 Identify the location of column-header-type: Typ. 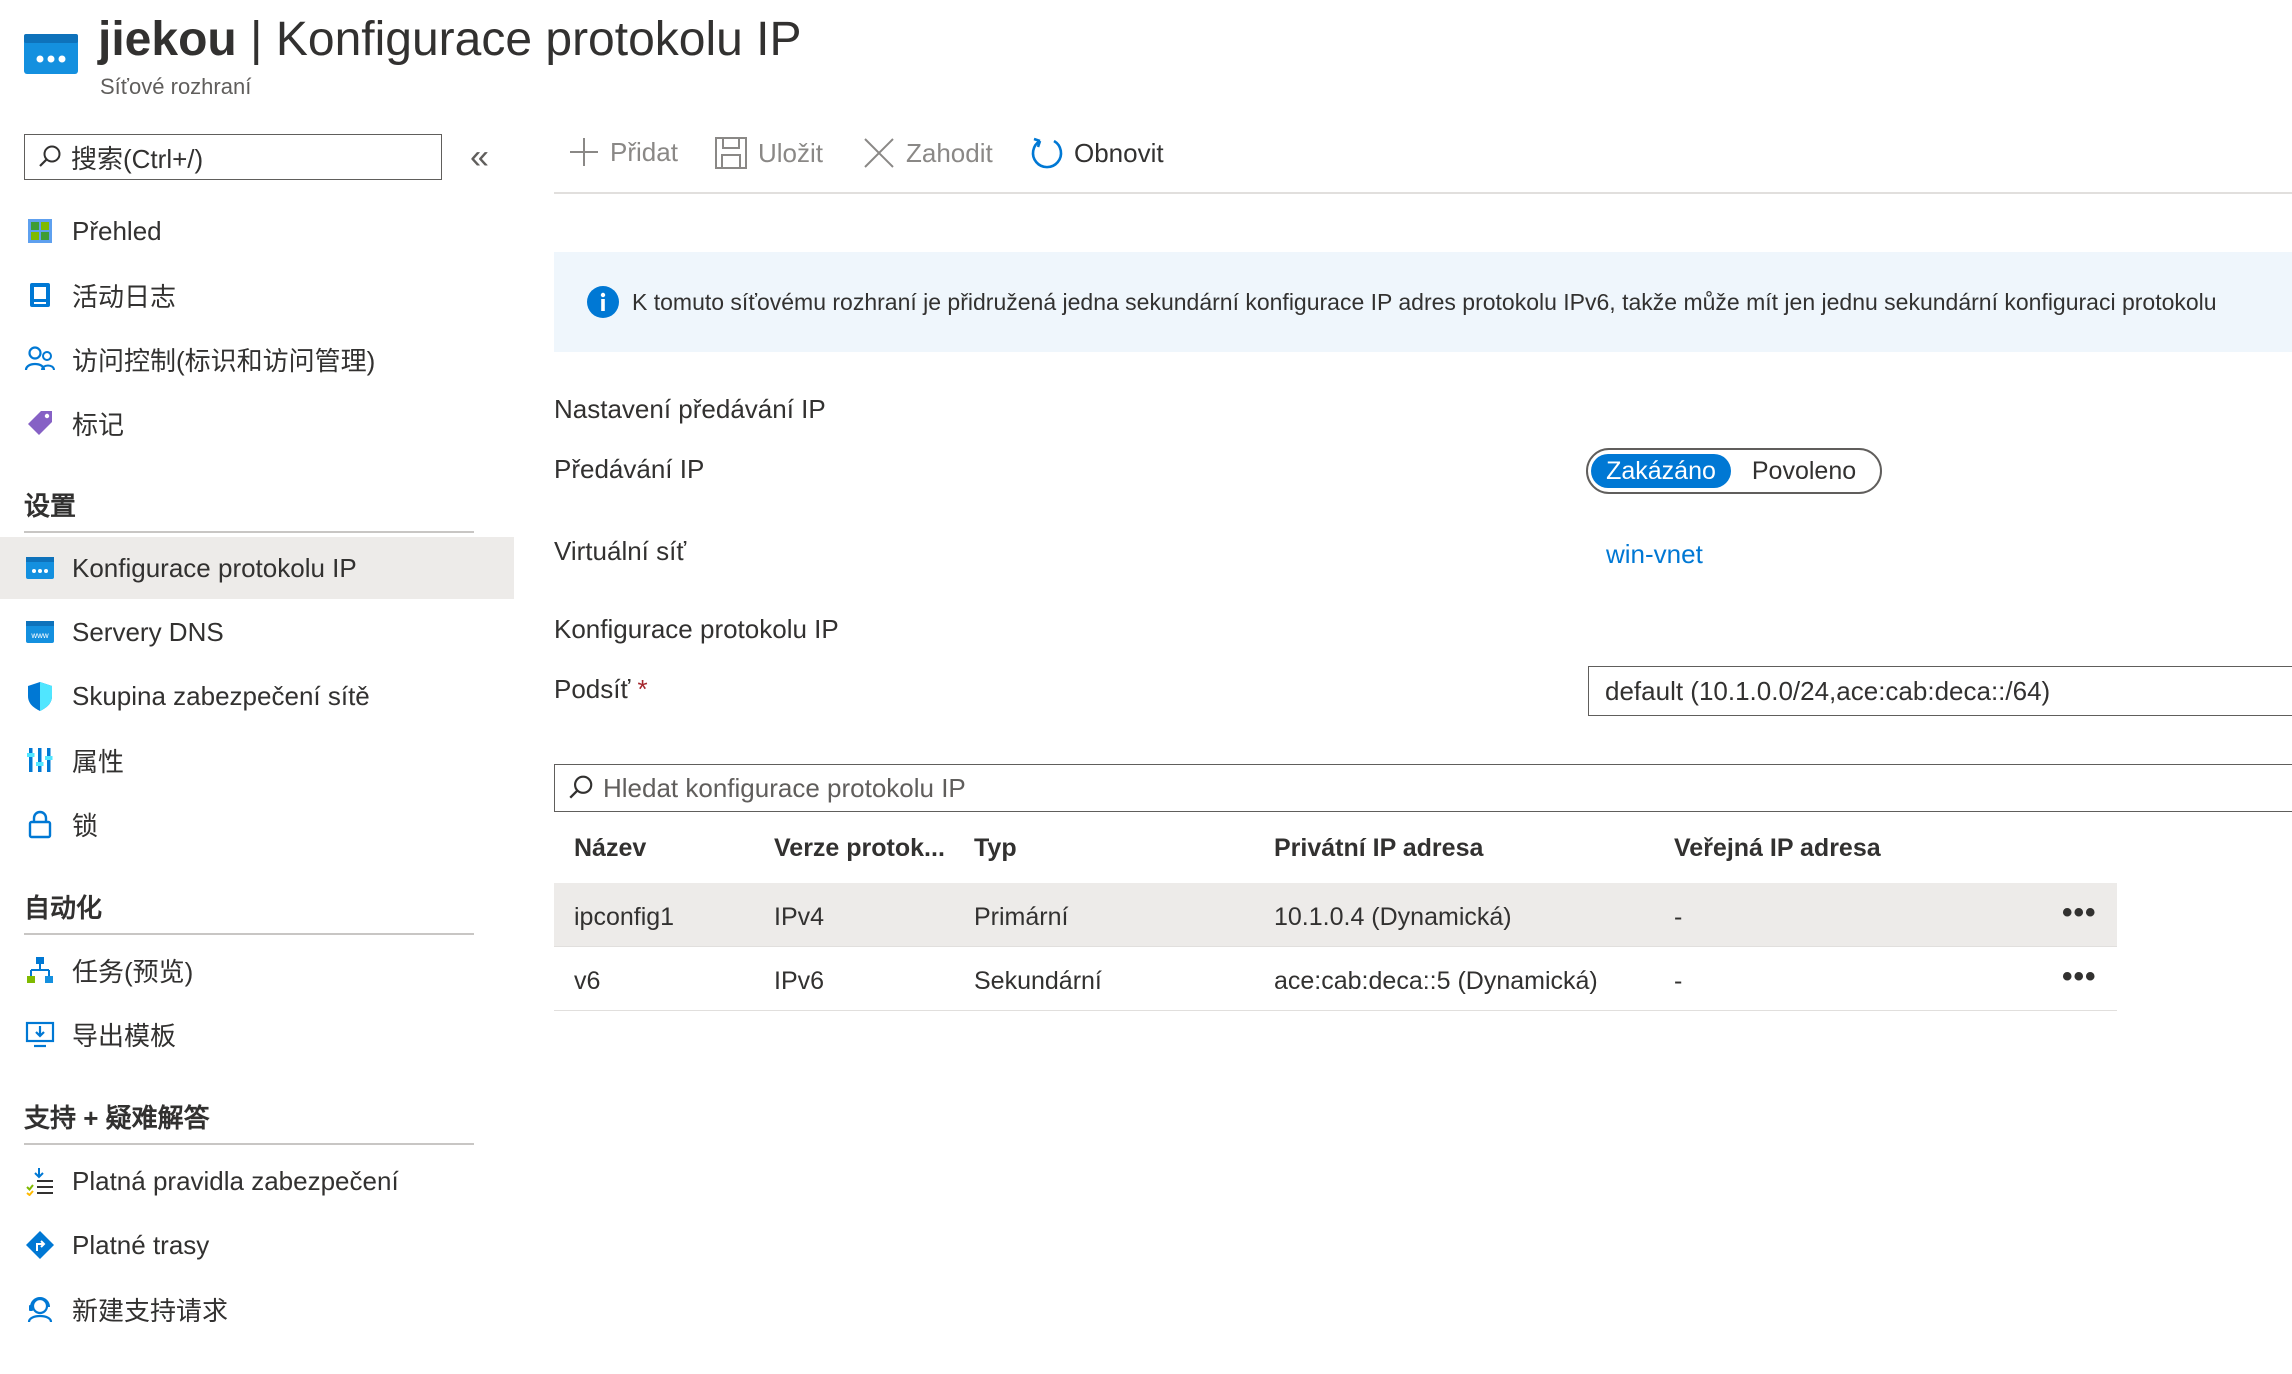
(995, 848).